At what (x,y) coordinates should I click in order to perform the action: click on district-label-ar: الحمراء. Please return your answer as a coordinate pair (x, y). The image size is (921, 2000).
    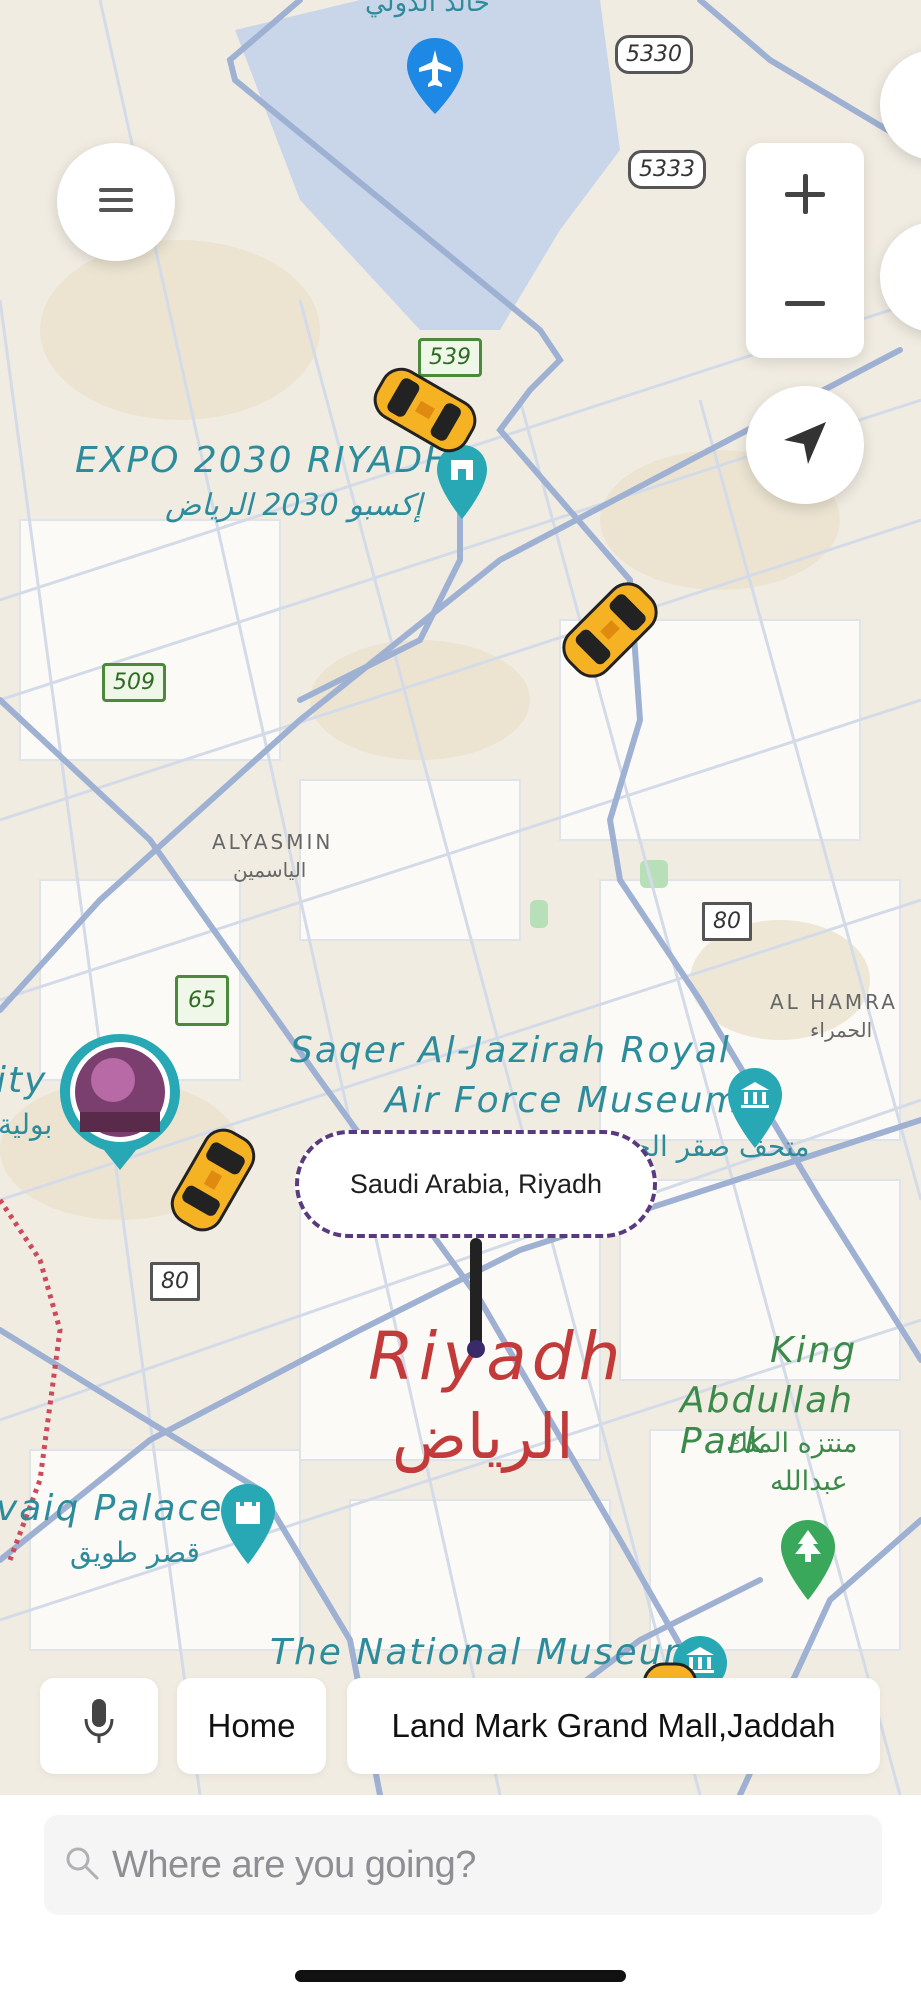
    Looking at the image, I should click on (841, 1030).